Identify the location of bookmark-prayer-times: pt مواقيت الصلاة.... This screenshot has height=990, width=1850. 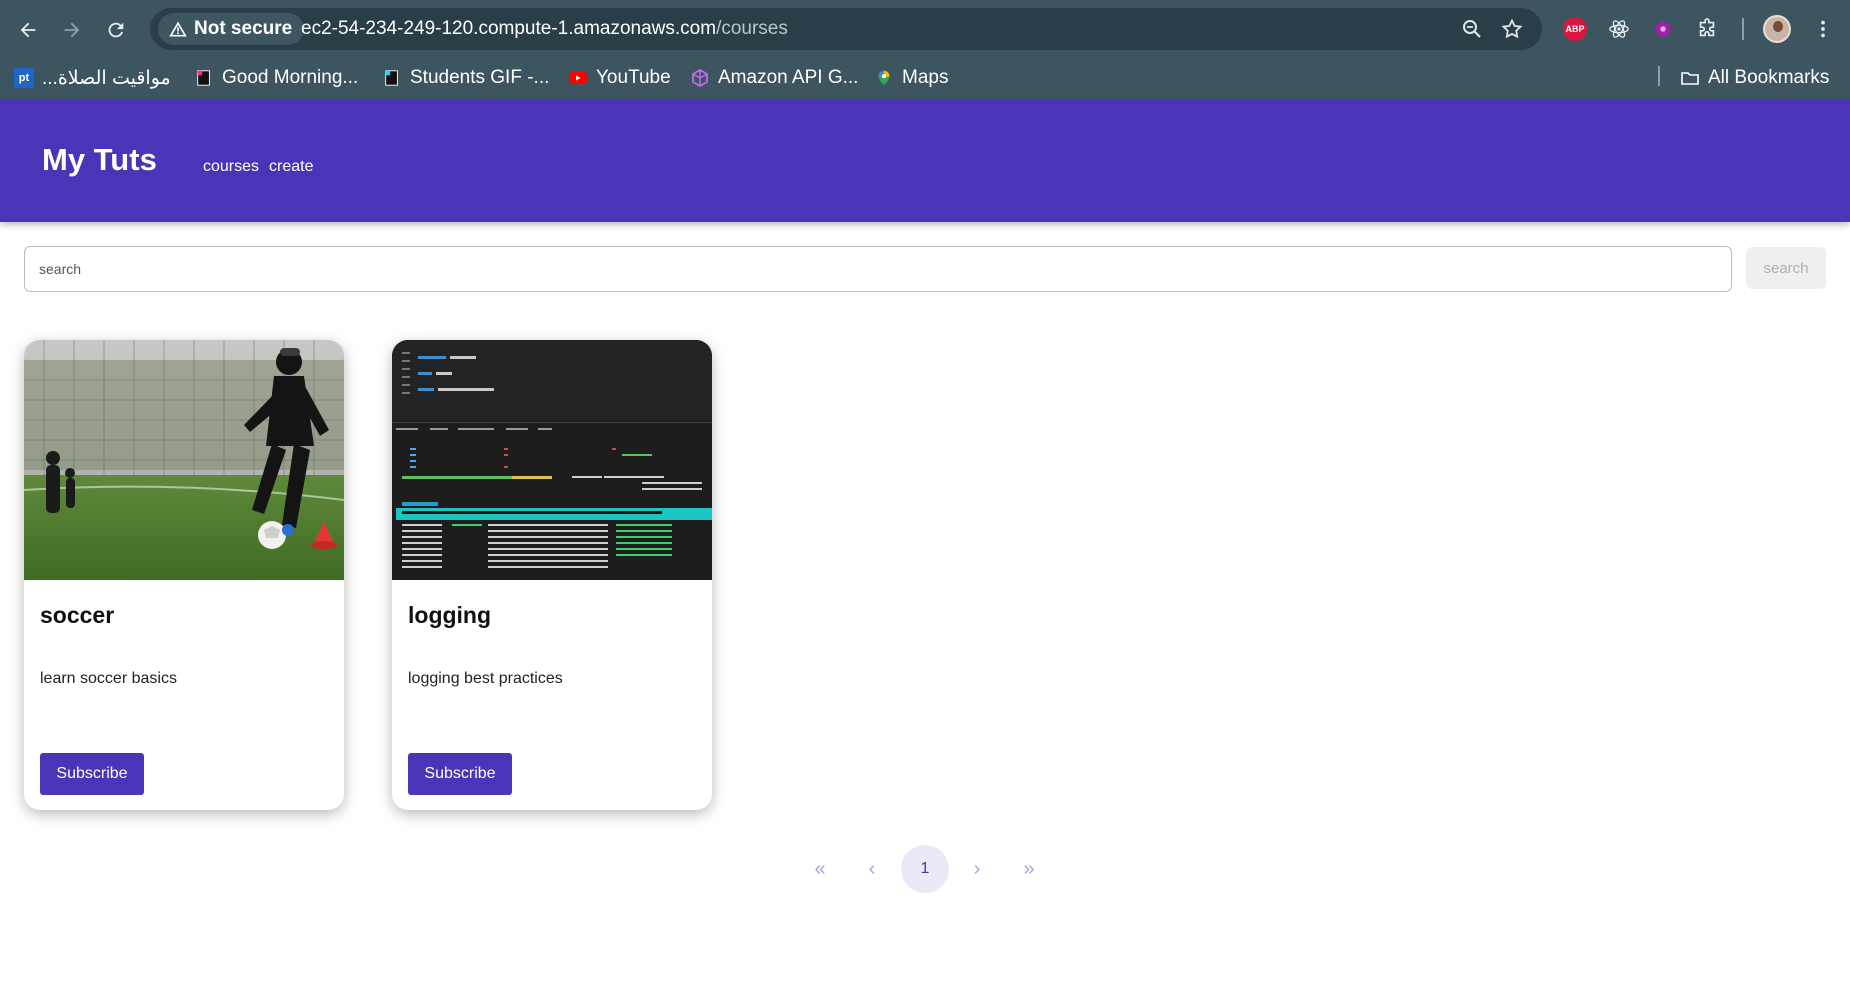
(92, 78).